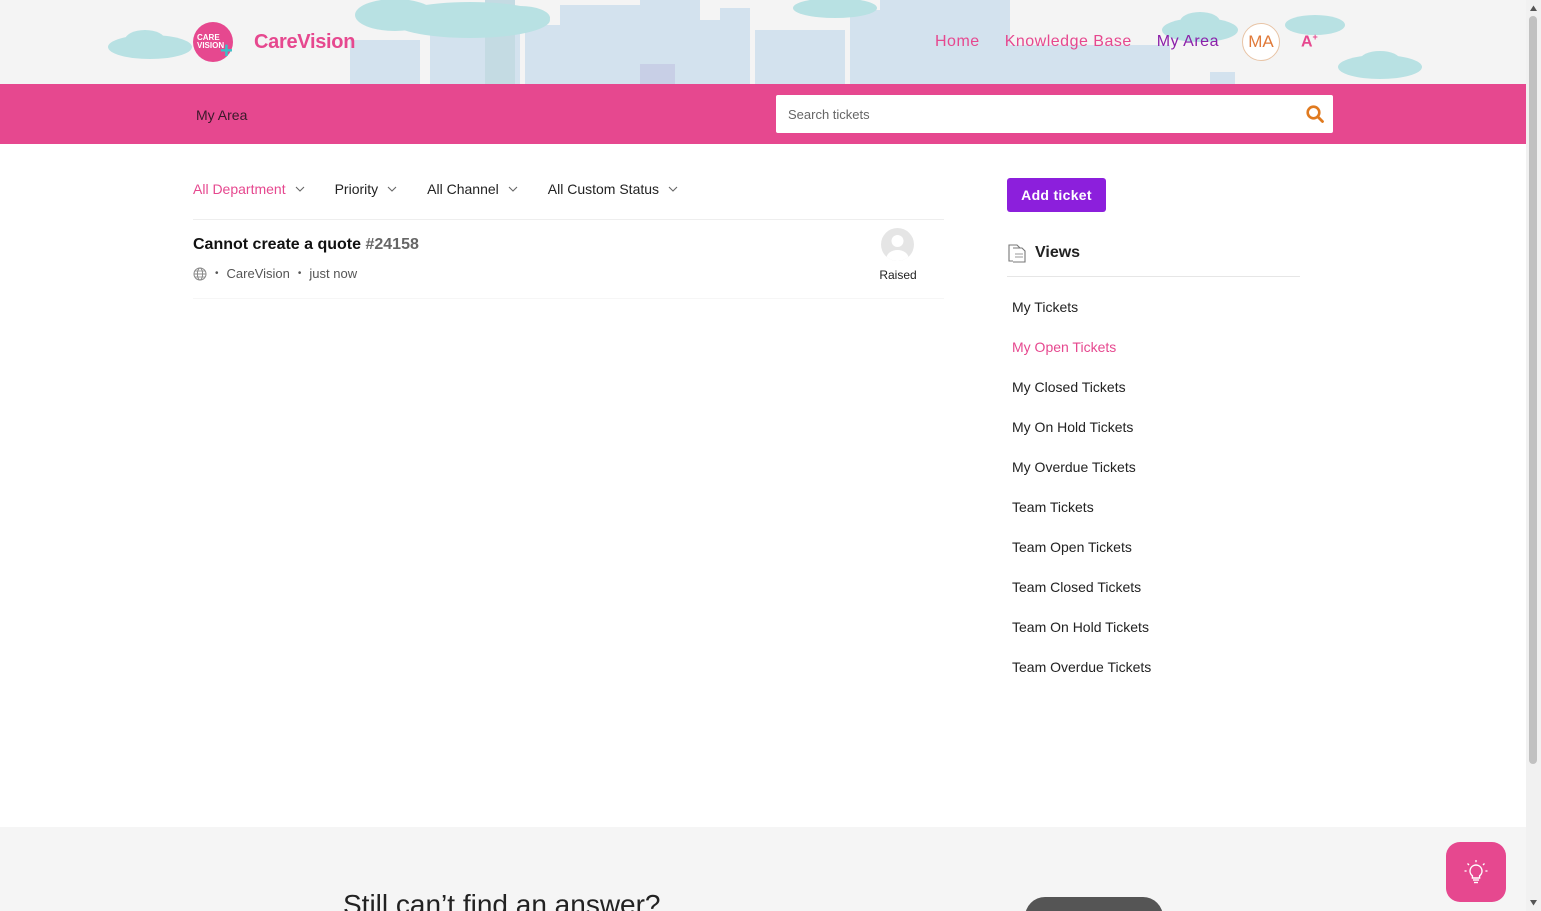 The image size is (1541, 911). I want to click on view-my-open-tickets: My Open Tickets, so click(1081, 357).